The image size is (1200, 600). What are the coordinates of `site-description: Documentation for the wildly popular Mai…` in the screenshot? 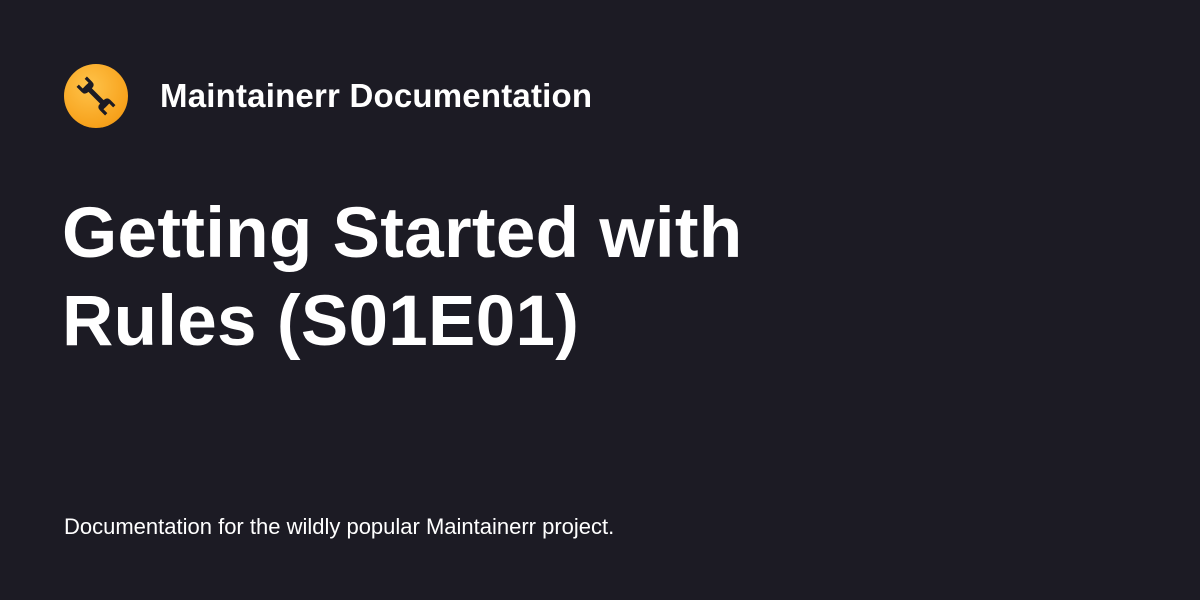 It's located at (339, 526).